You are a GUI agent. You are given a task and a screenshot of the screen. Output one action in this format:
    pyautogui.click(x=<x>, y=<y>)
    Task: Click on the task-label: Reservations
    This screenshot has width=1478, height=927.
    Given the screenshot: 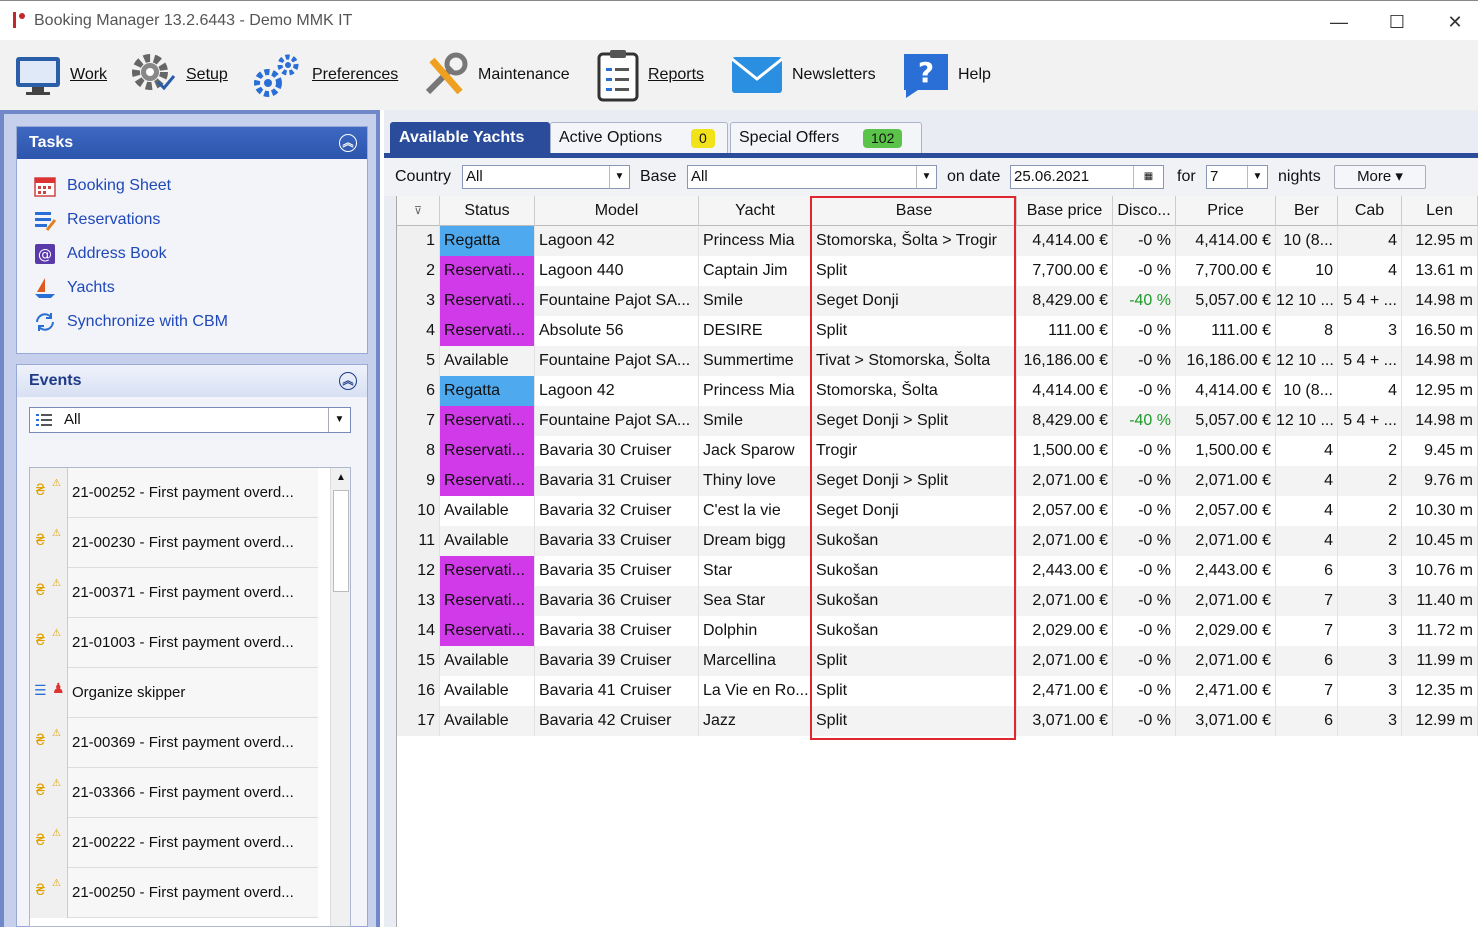 What is the action you would take?
    pyautogui.click(x=114, y=219)
    